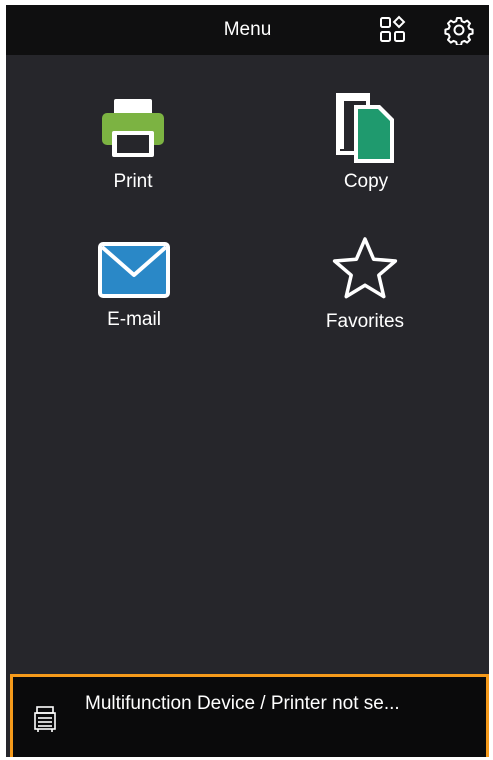 This screenshot has height=760, width=493. What do you see at coordinates (133, 181) in the screenshot?
I see `print-label: Print` at bounding box center [133, 181].